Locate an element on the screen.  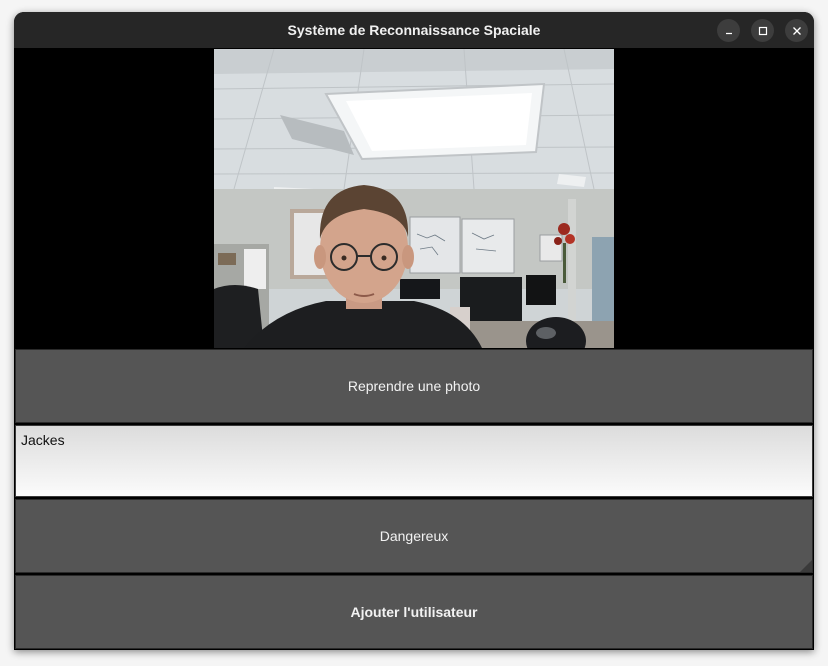
add-user-label: Ajouter l'utilisateur is located at coordinates (414, 612).